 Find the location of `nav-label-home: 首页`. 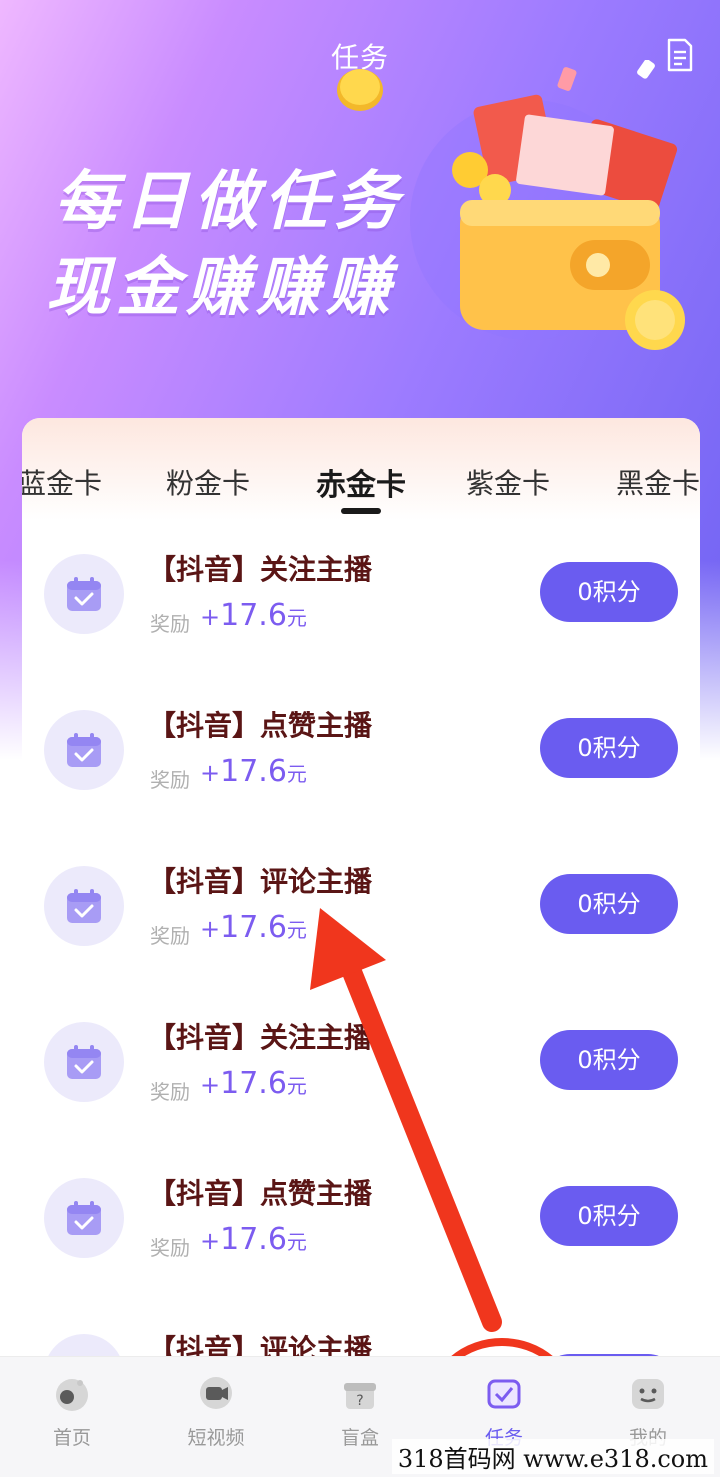

nav-label-home: 首页 is located at coordinates (71, 1438).